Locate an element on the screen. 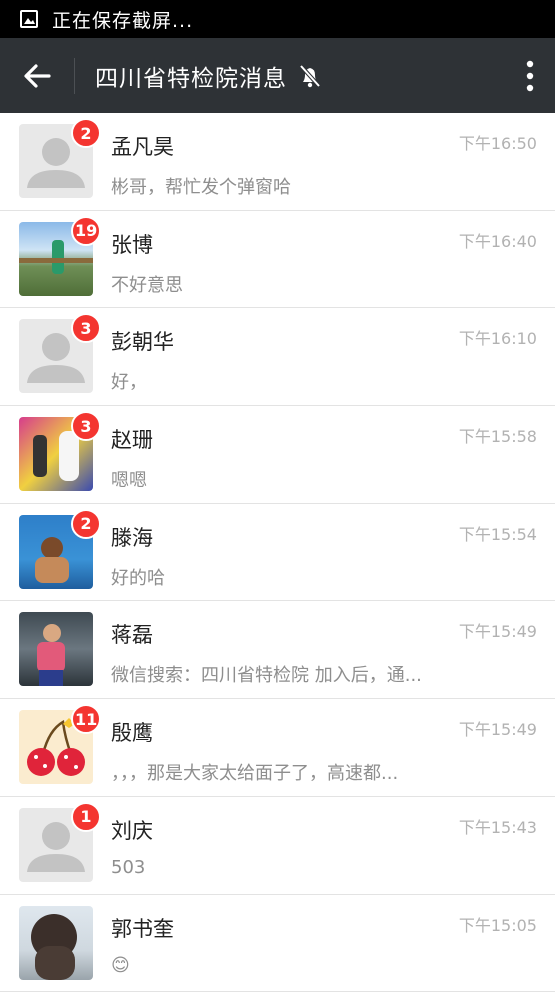  contact-name: 郭书奎 is located at coordinates (142, 928).